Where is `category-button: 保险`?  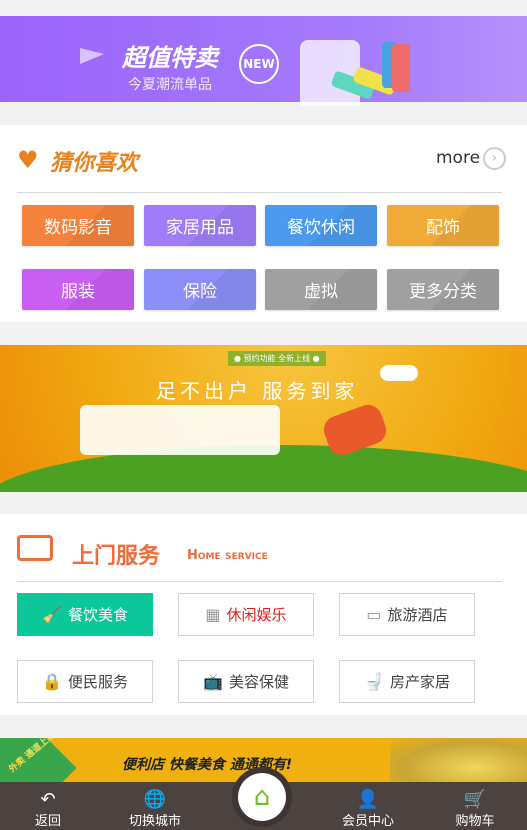 category-button: 保险 is located at coordinates (200, 289).